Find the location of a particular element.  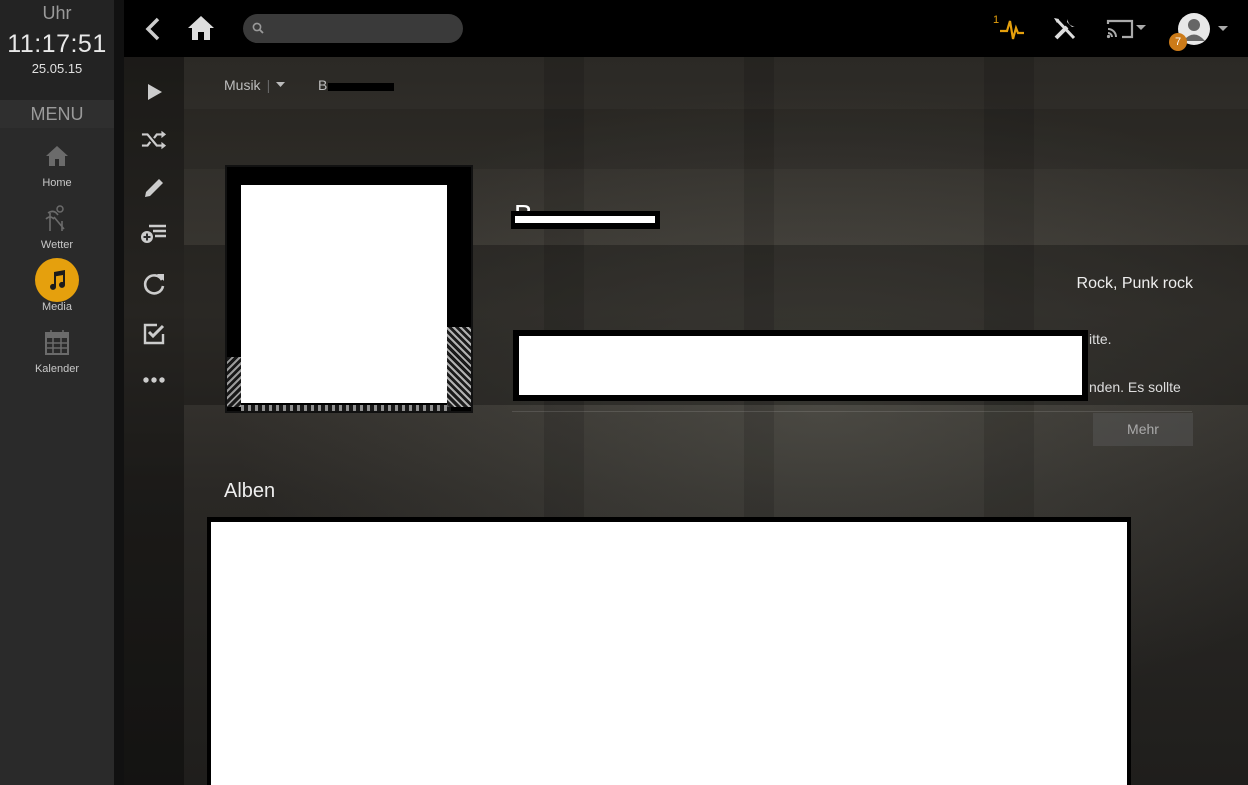

calendar-icon is located at coordinates (57, 342).